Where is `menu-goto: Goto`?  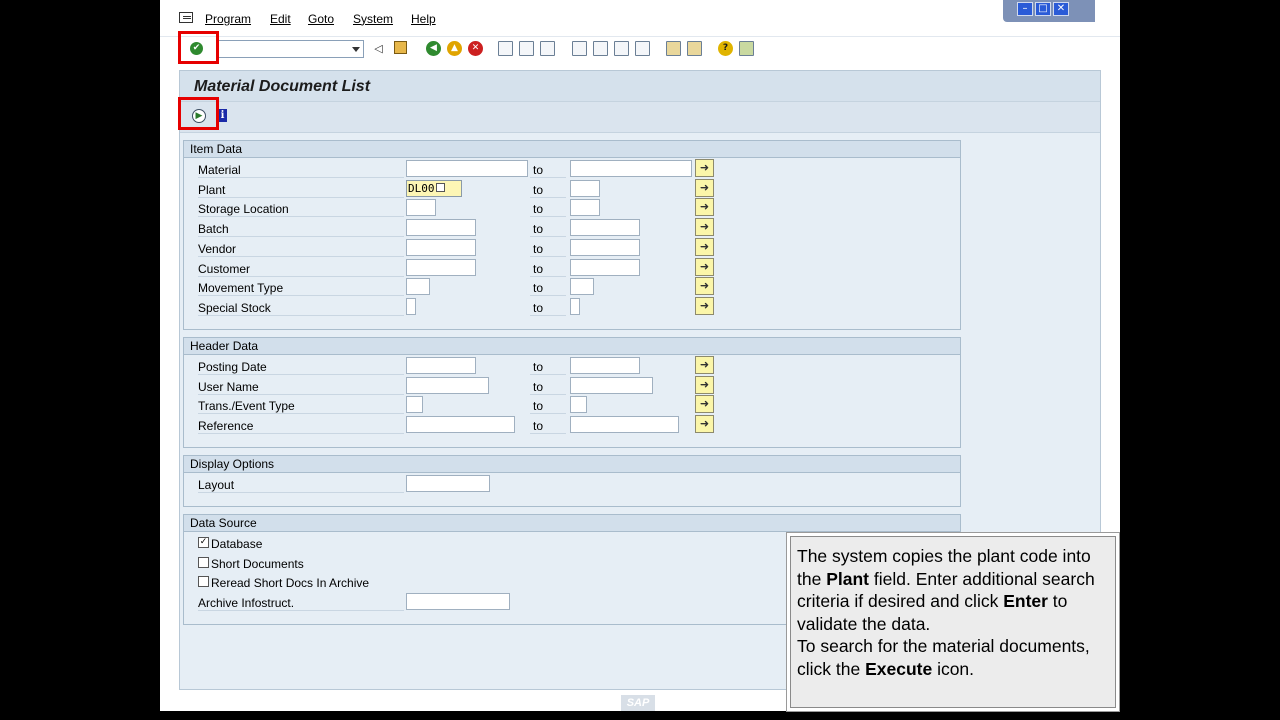 menu-goto: Goto is located at coordinates (321, 19).